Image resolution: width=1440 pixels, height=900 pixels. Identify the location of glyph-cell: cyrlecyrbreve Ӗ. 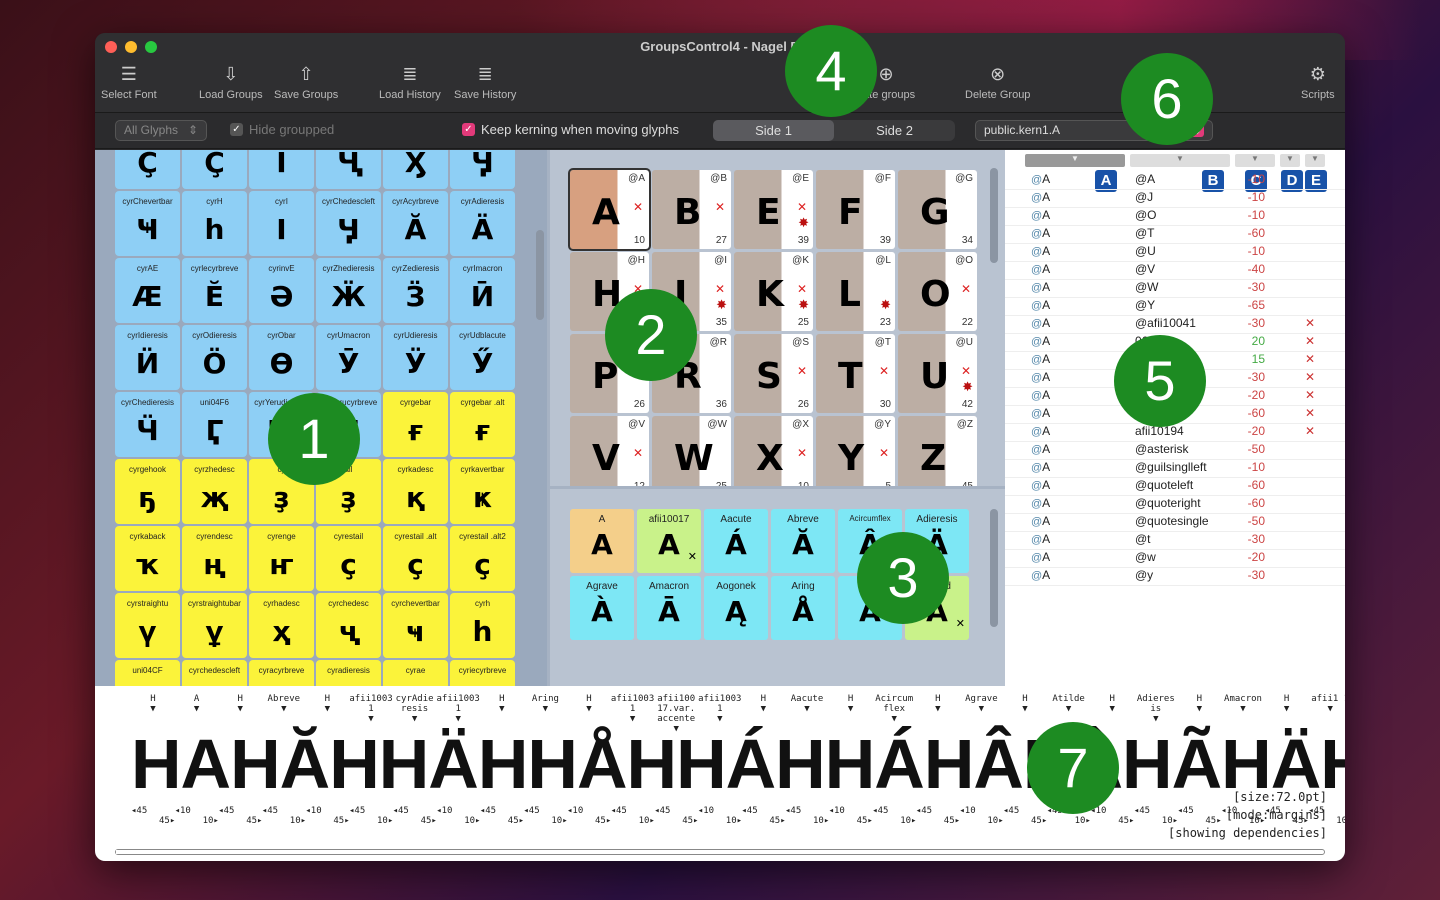
(214, 290).